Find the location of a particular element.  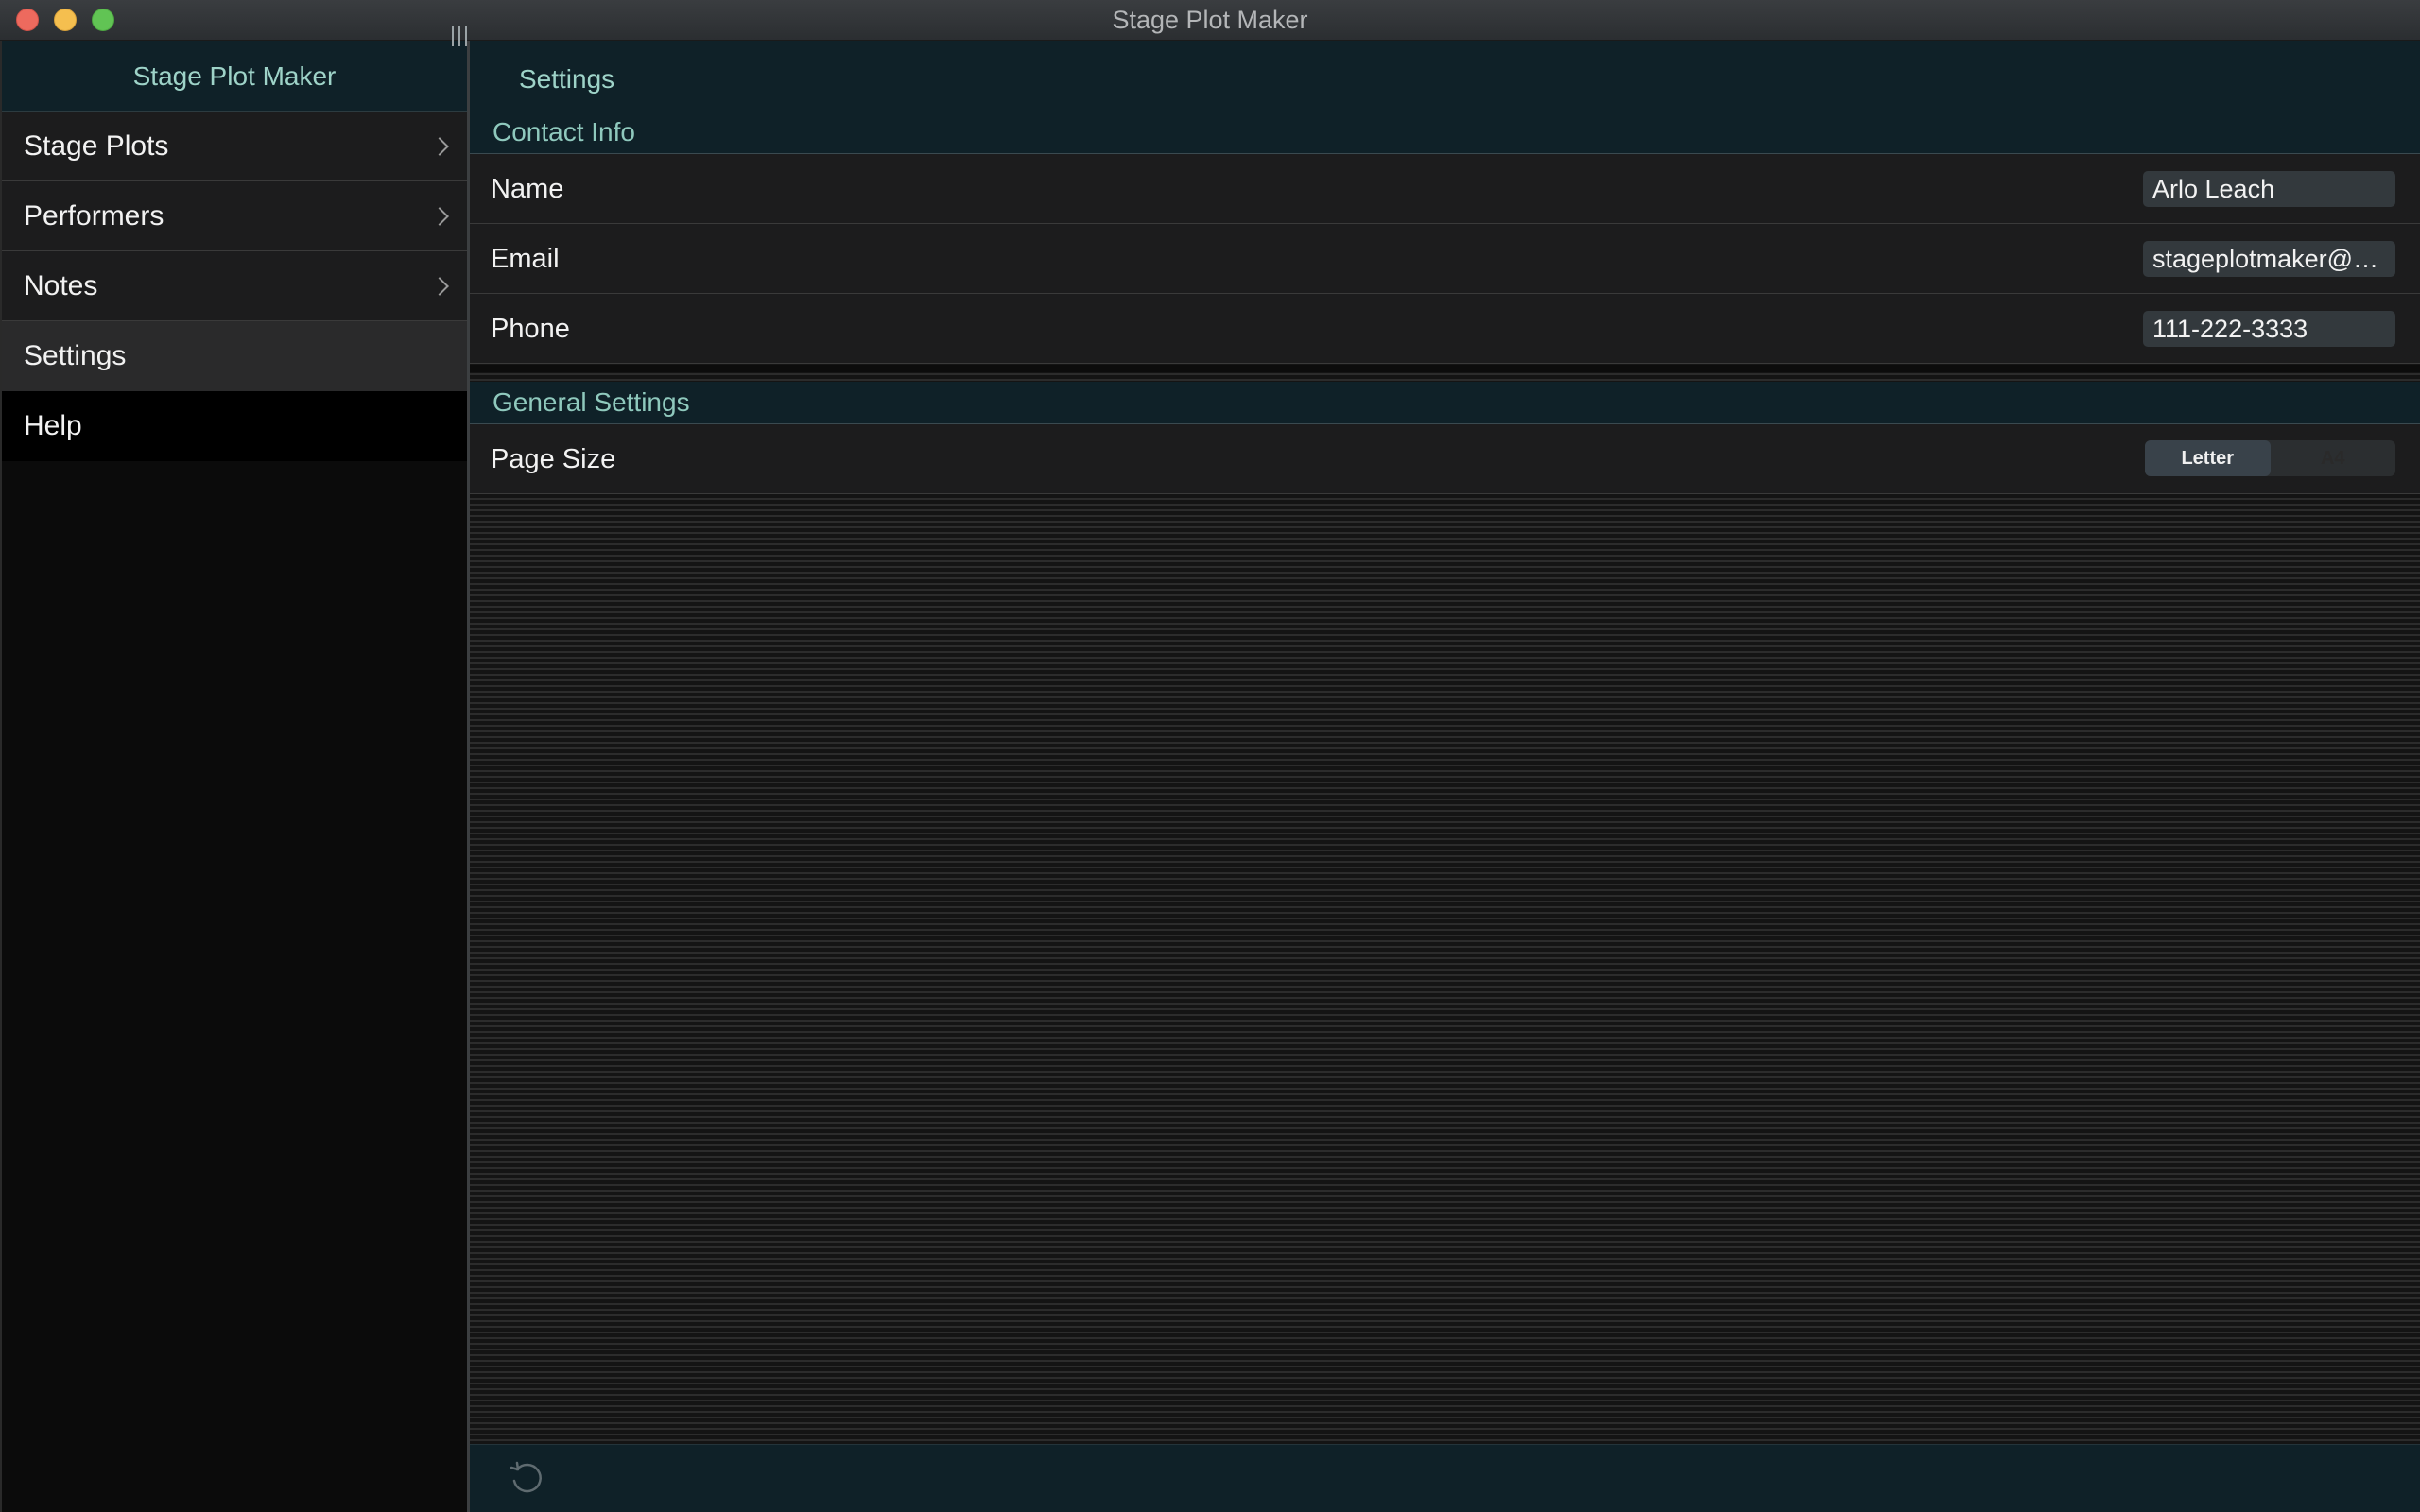

sidebar-header: Stage Plot Maker is located at coordinates (234, 76).